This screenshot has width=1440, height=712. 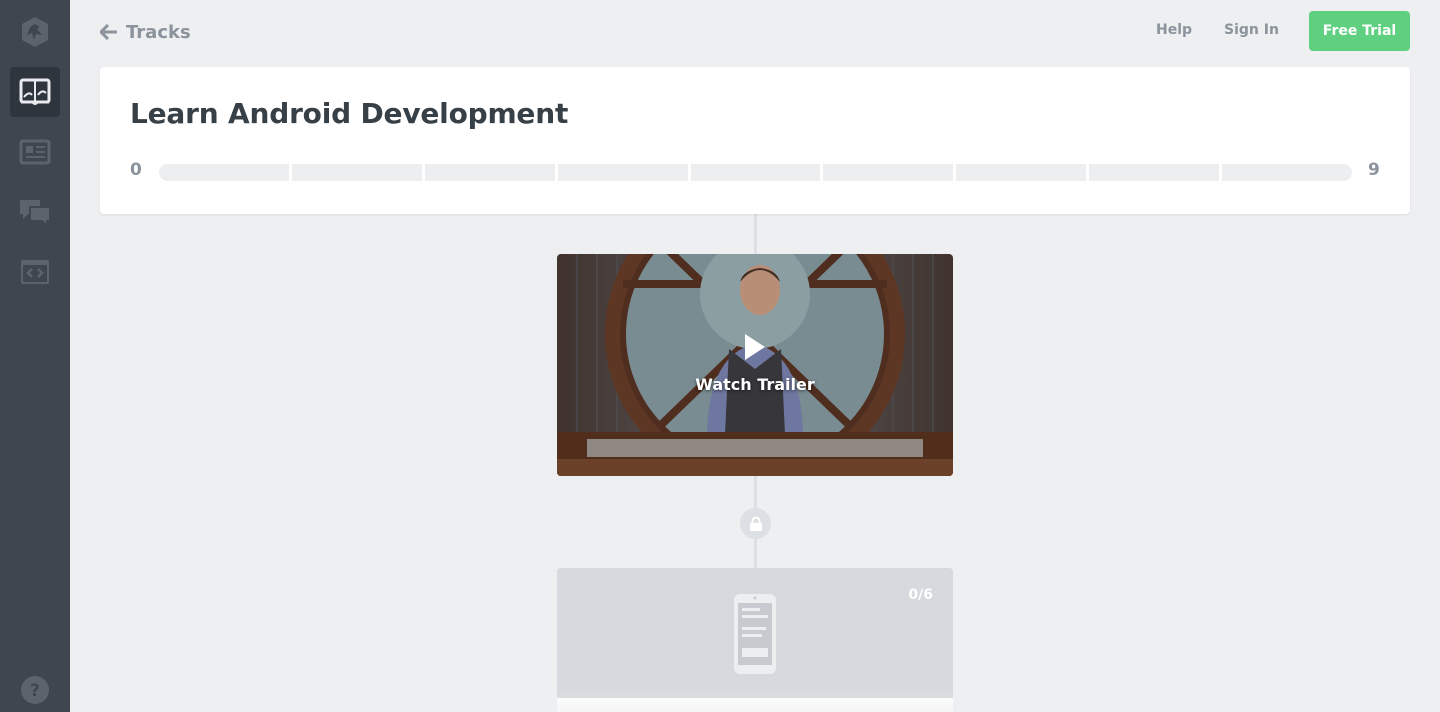 I want to click on android-phone-icon, so click(x=755, y=634).